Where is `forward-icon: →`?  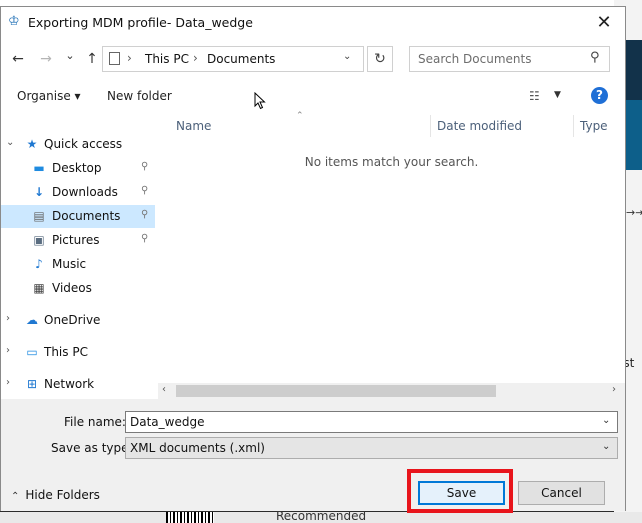
forward-icon: → is located at coordinates (46, 59).